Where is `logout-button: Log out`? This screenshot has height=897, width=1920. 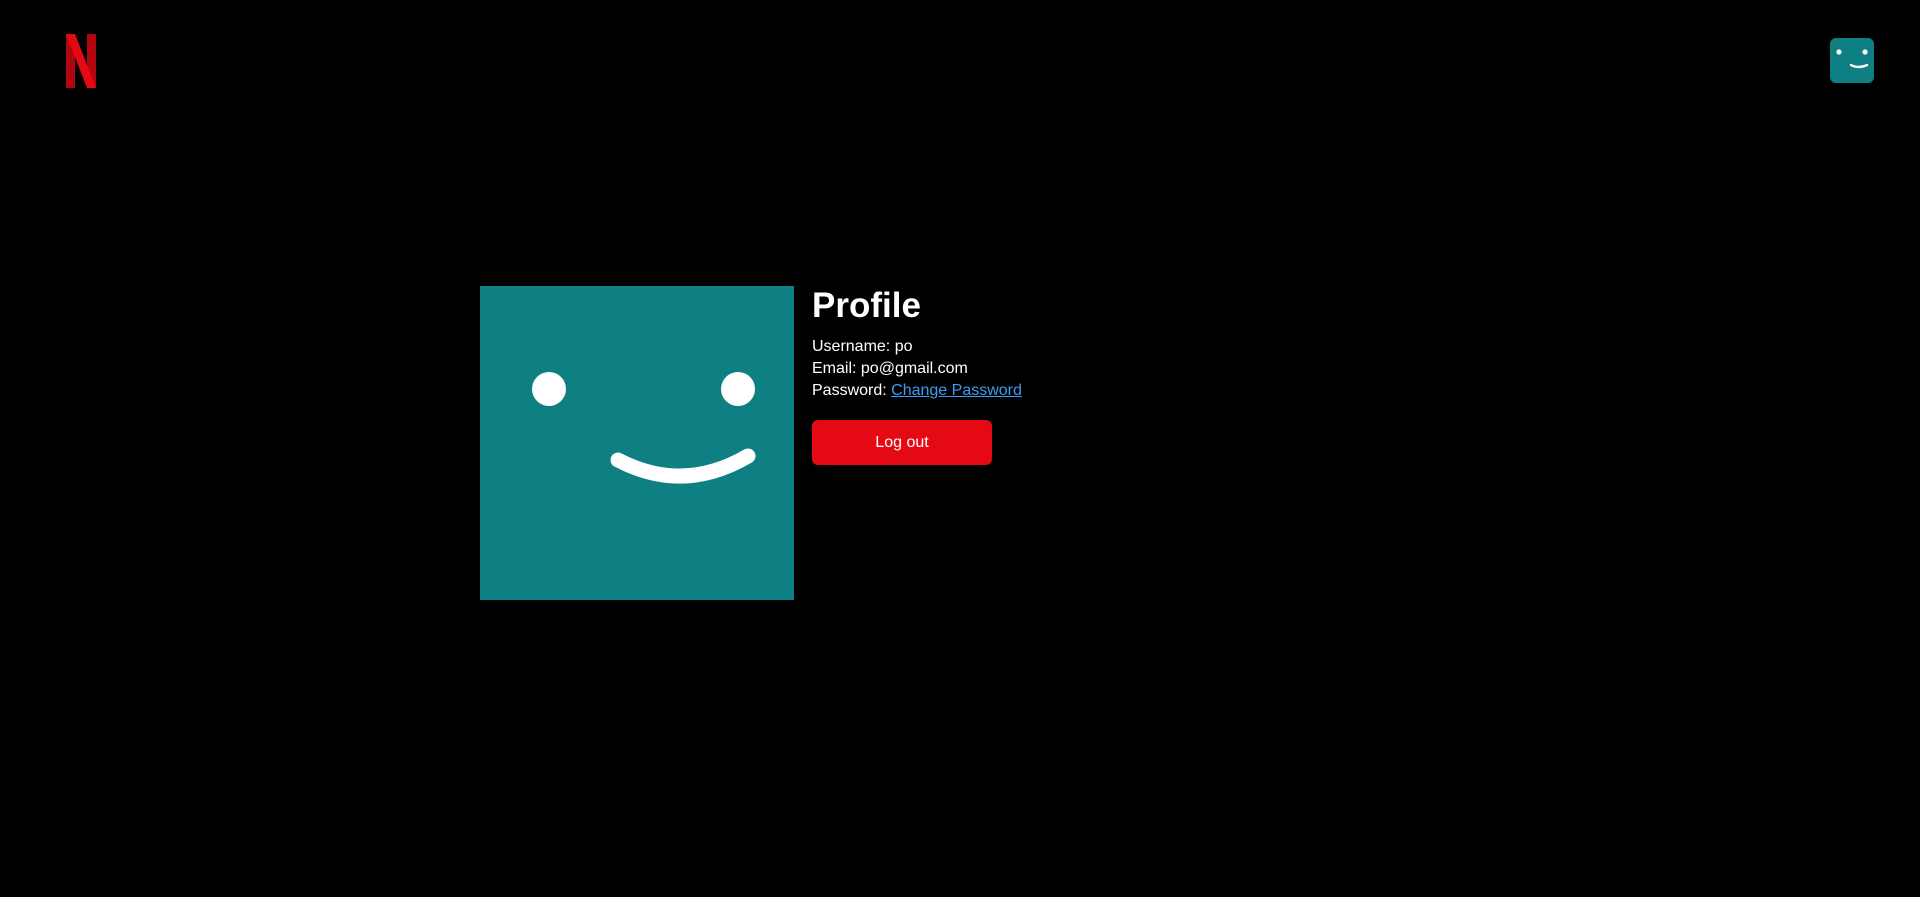
logout-button: Log out is located at coordinates (902, 442).